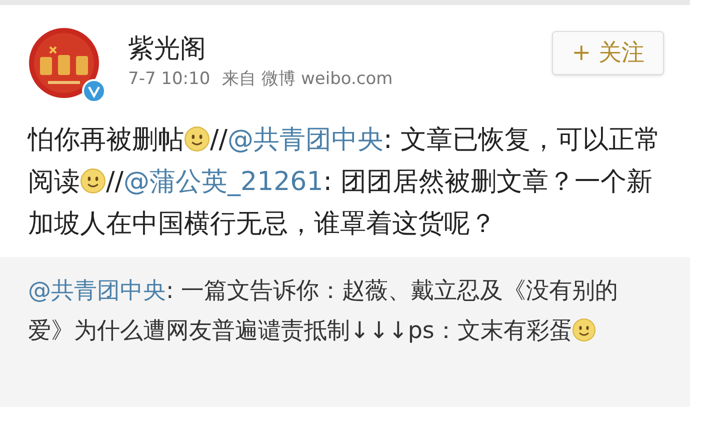 The width and height of the screenshot is (720, 436). I want to click on post-source: 来自 微博 weibo.com, so click(307, 79).